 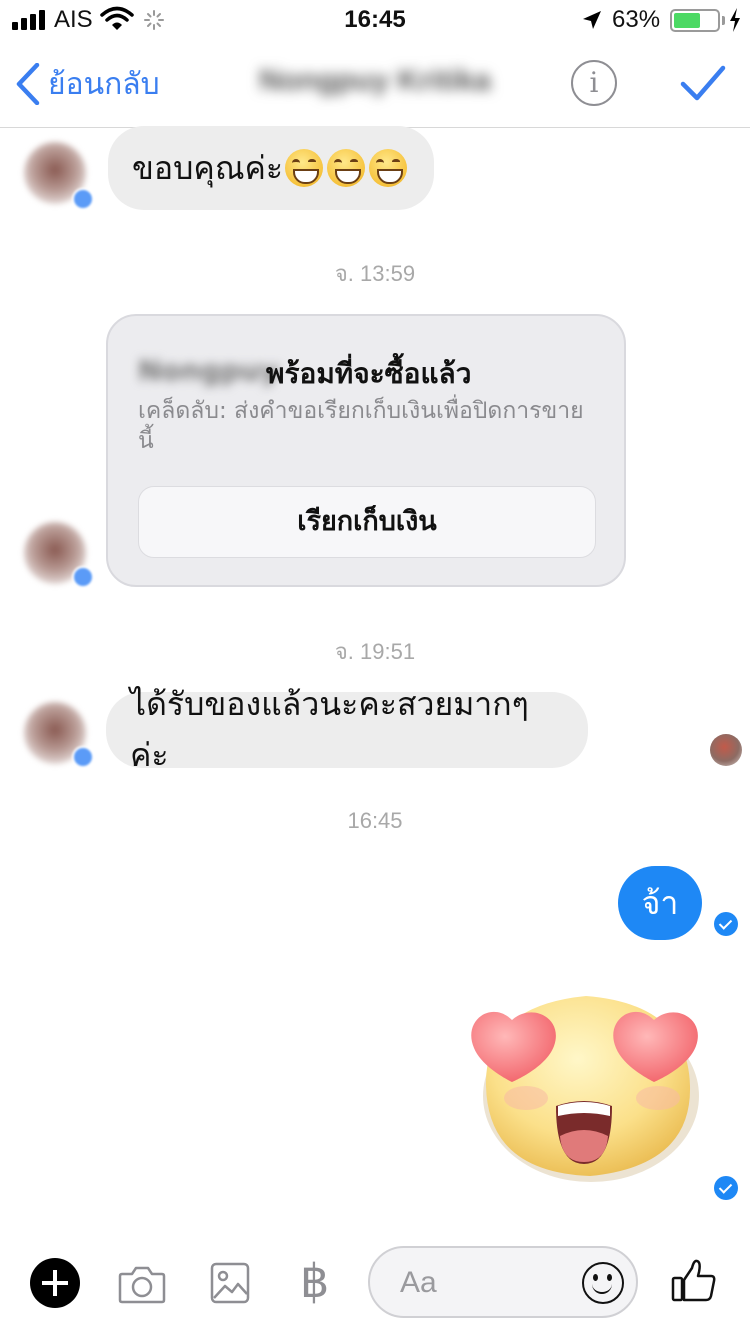 What do you see at coordinates (703, 84) in the screenshot?
I see `checkmark-icon` at bounding box center [703, 84].